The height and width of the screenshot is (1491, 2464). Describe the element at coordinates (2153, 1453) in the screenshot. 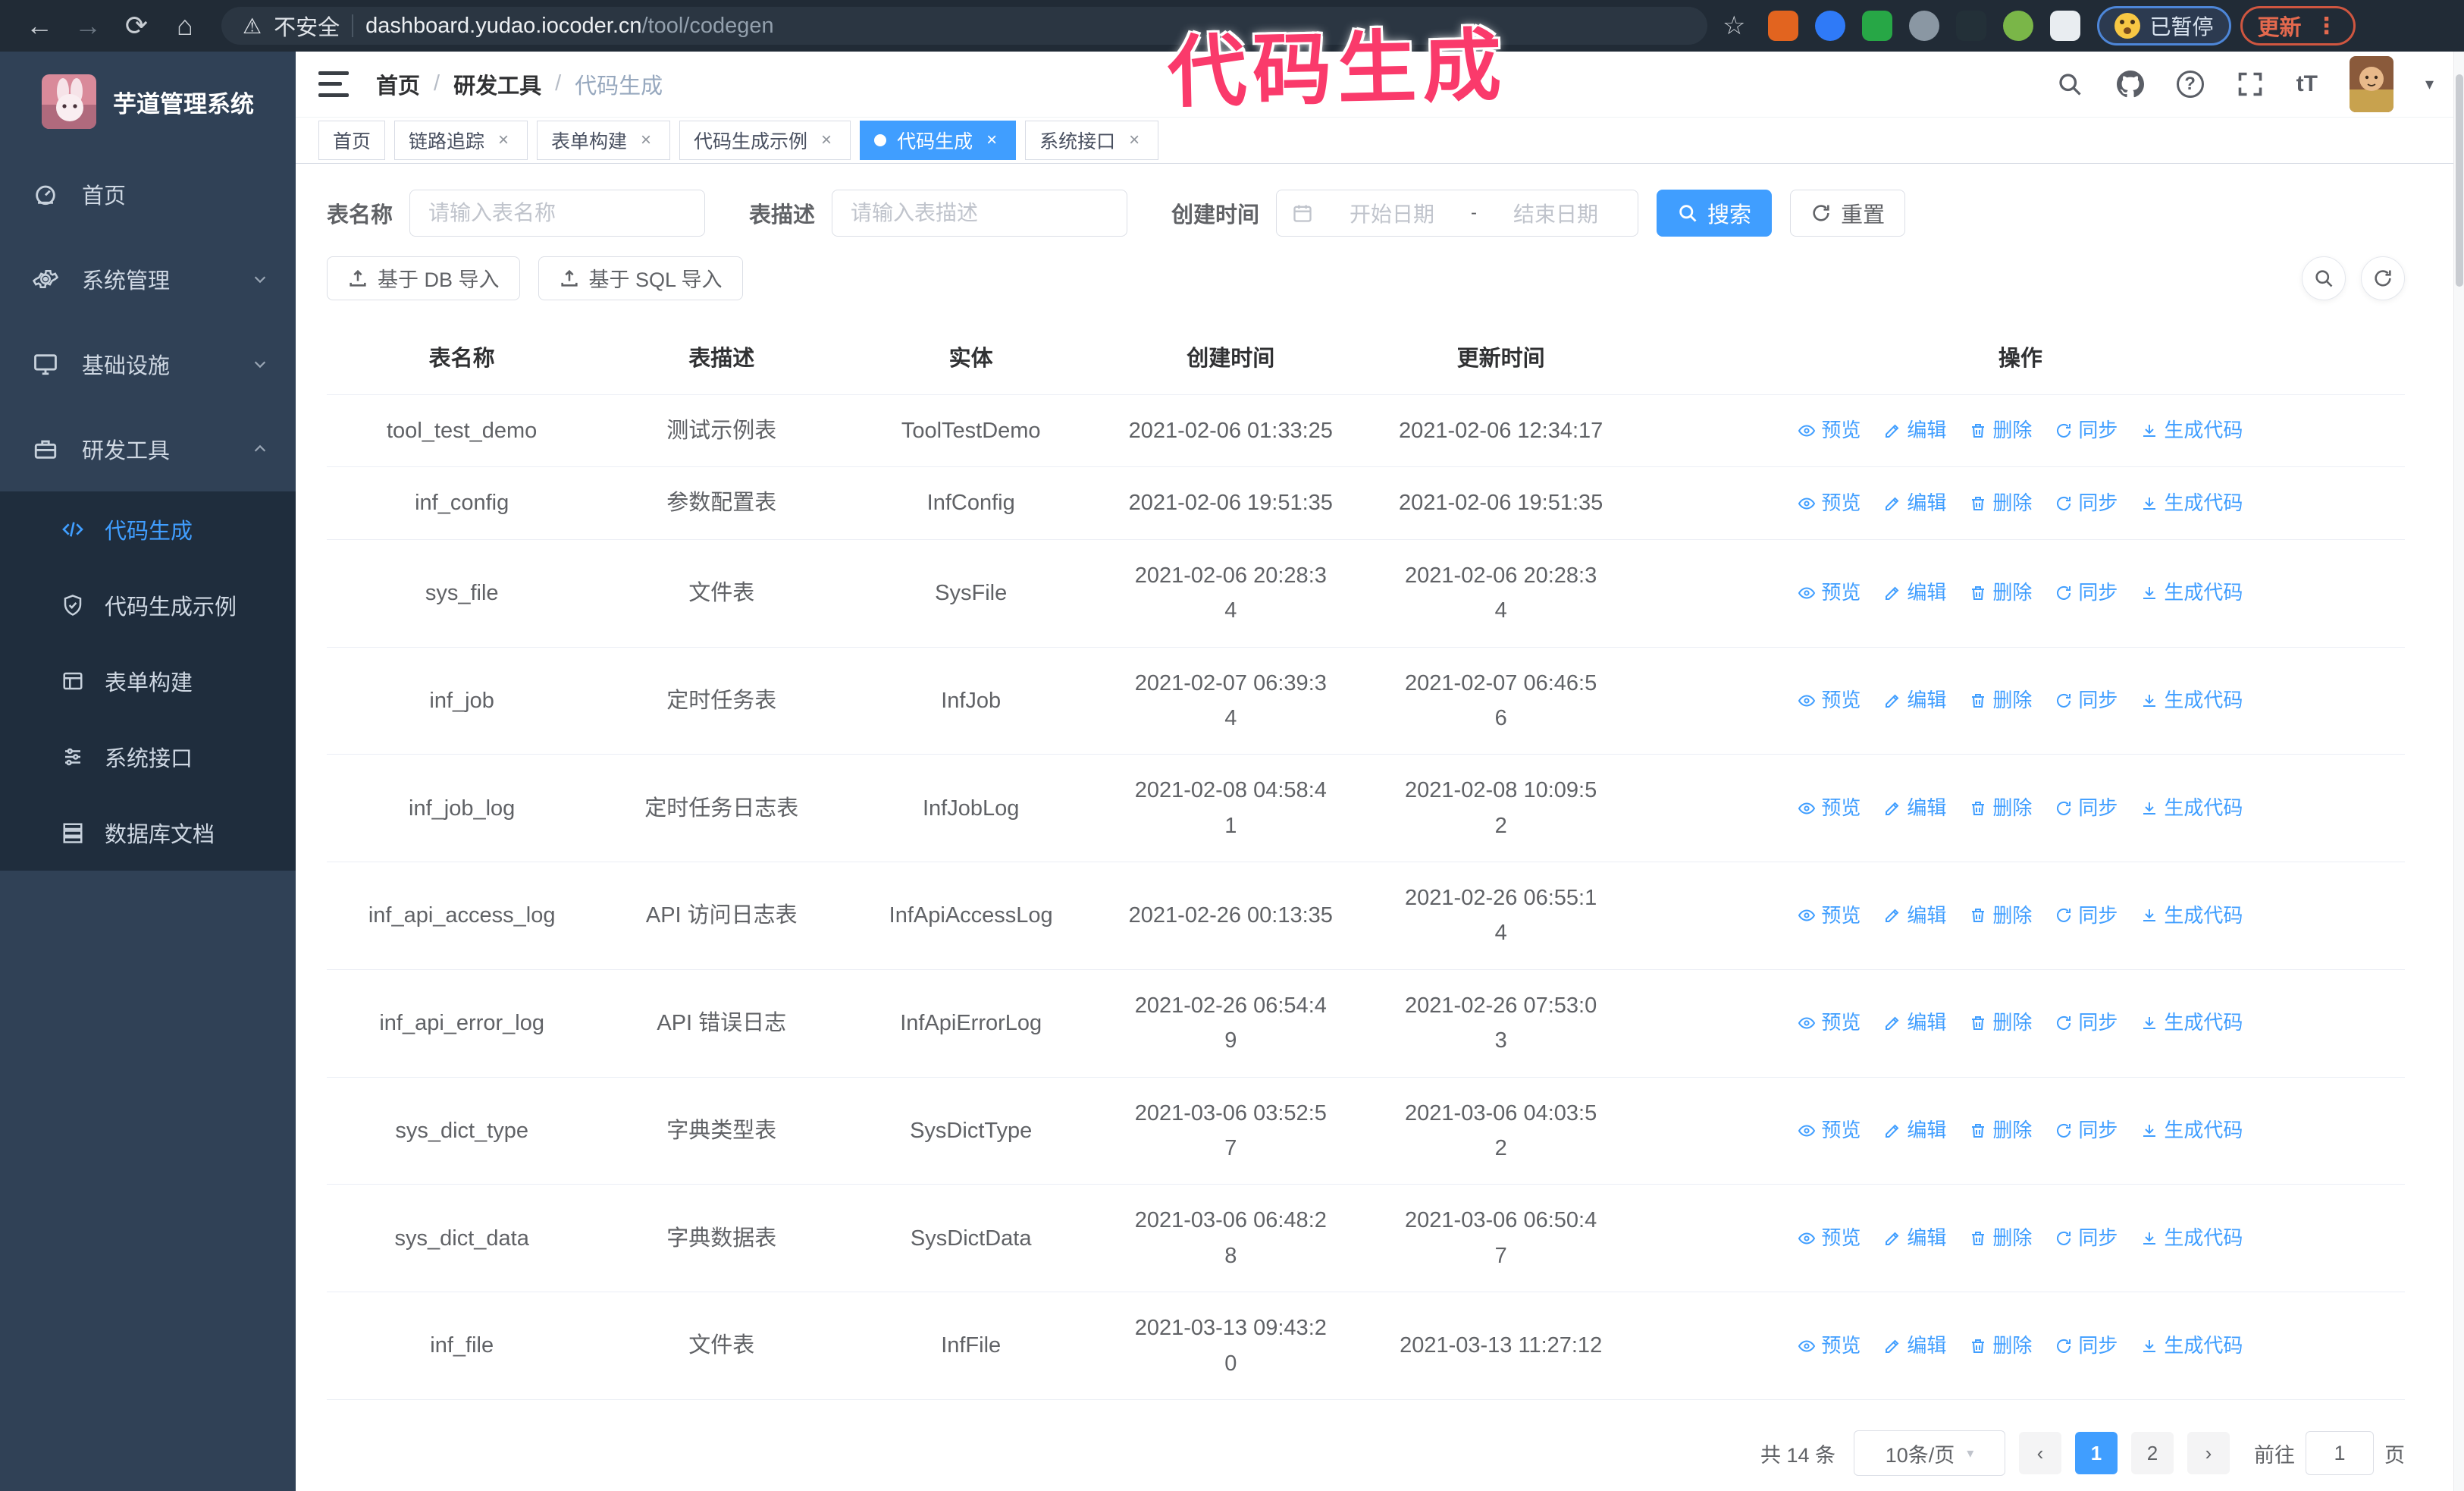

I see `page-button-2: 2` at that location.